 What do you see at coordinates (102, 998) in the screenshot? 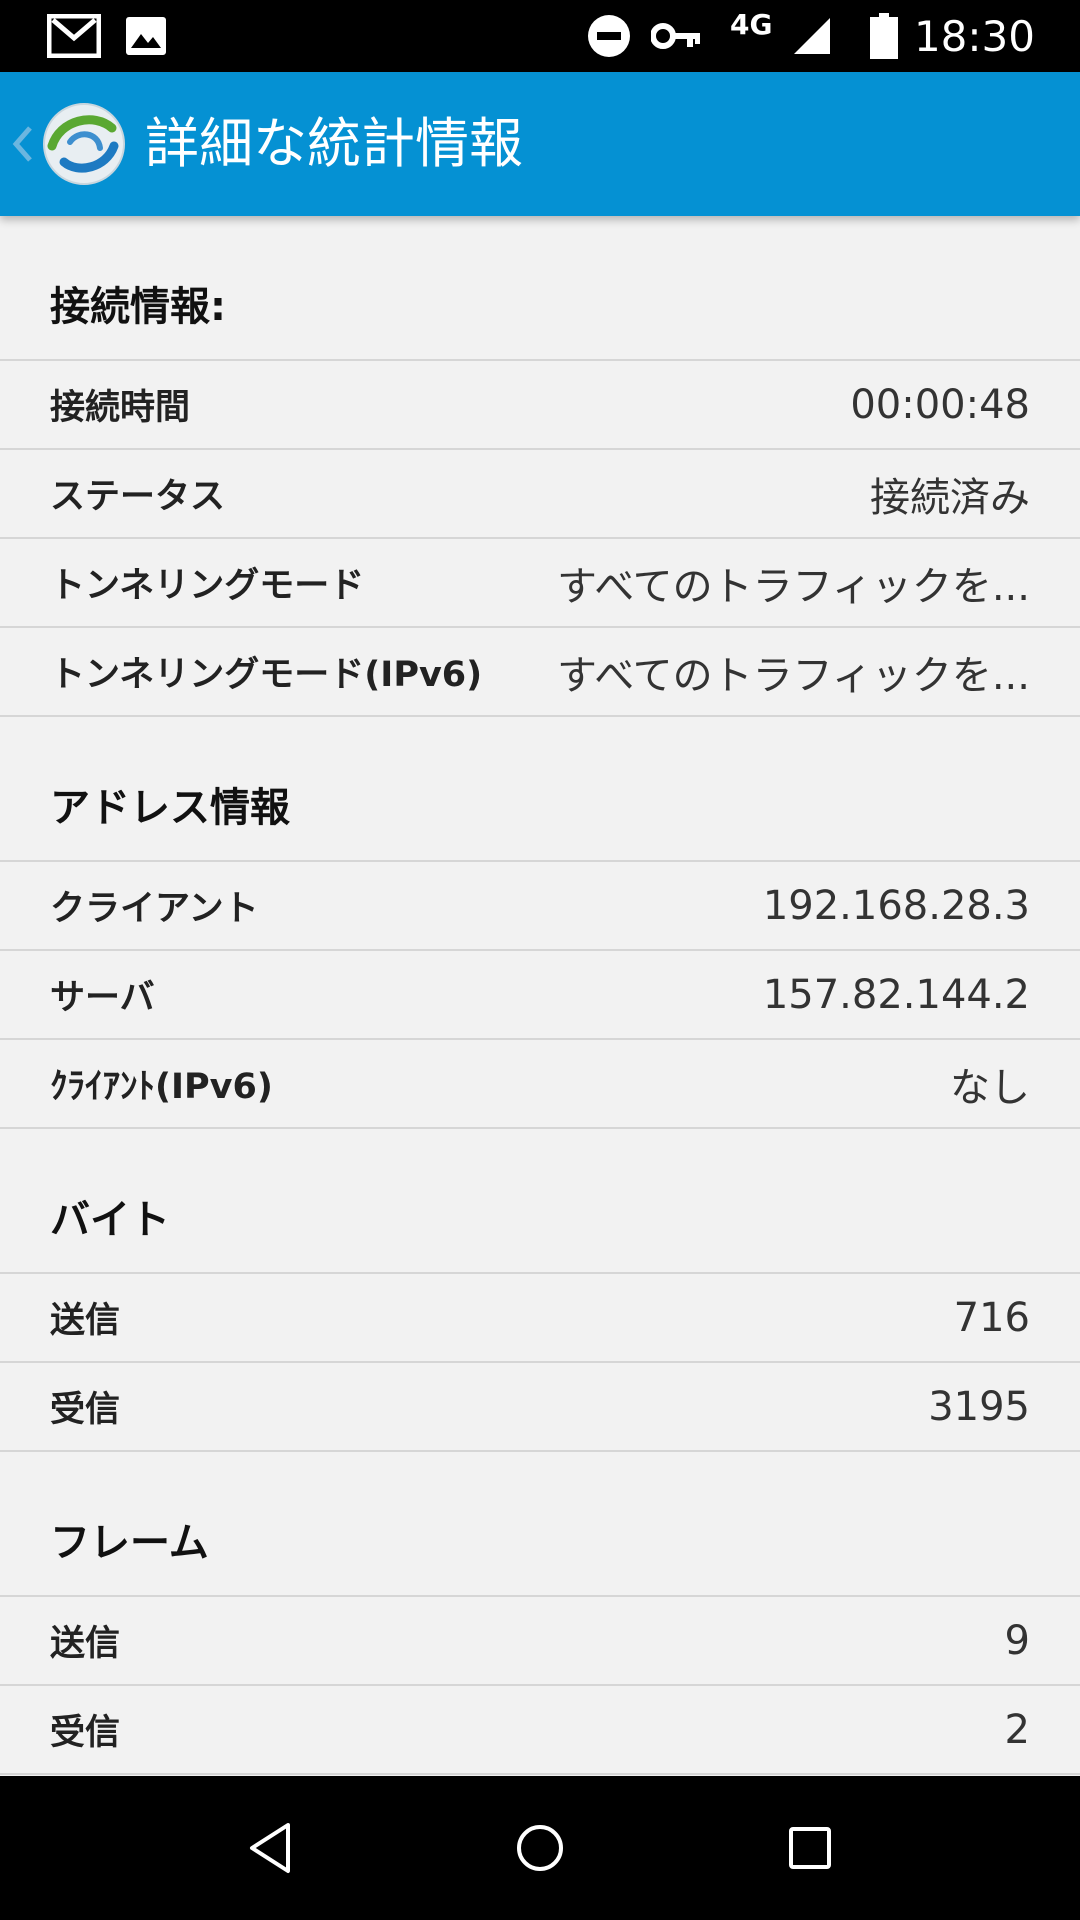
I see `row-label: サーバ` at bounding box center [102, 998].